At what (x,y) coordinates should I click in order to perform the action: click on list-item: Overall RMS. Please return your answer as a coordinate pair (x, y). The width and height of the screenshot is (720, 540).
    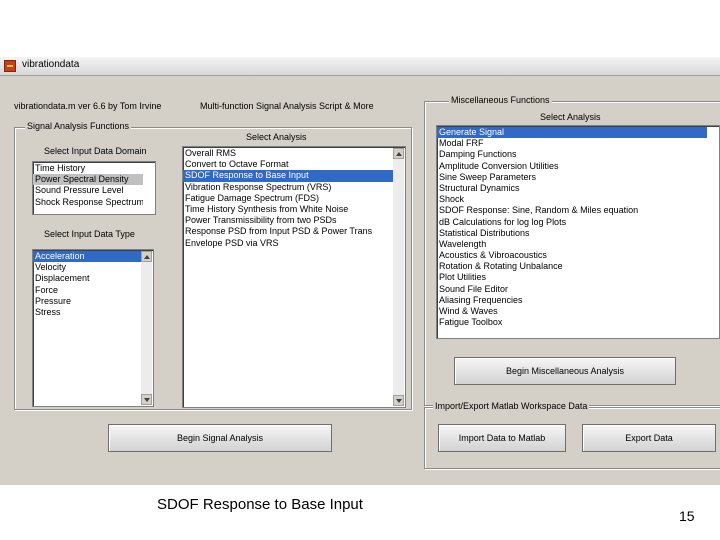
    Looking at the image, I should click on (288, 153).